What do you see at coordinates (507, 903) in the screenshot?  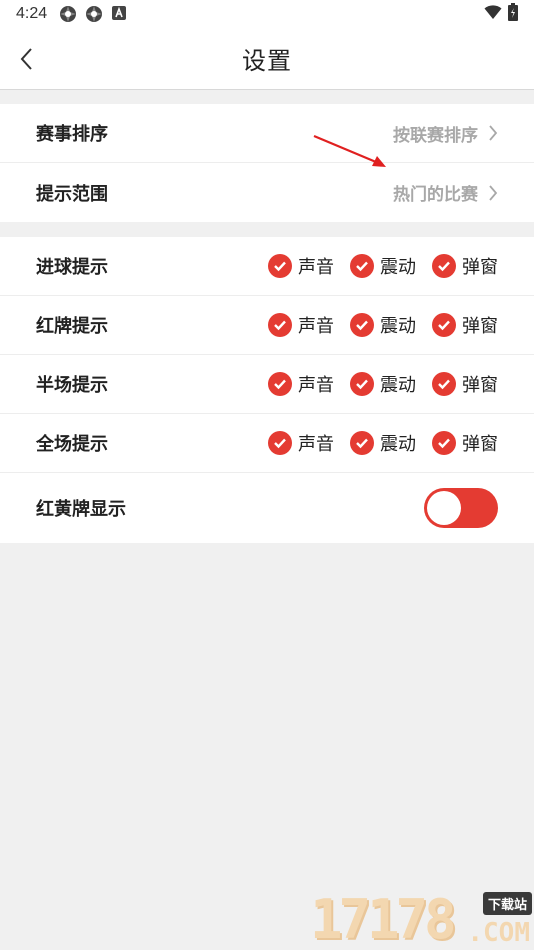 I see `watermark-tag: 下载站` at bounding box center [507, 903].